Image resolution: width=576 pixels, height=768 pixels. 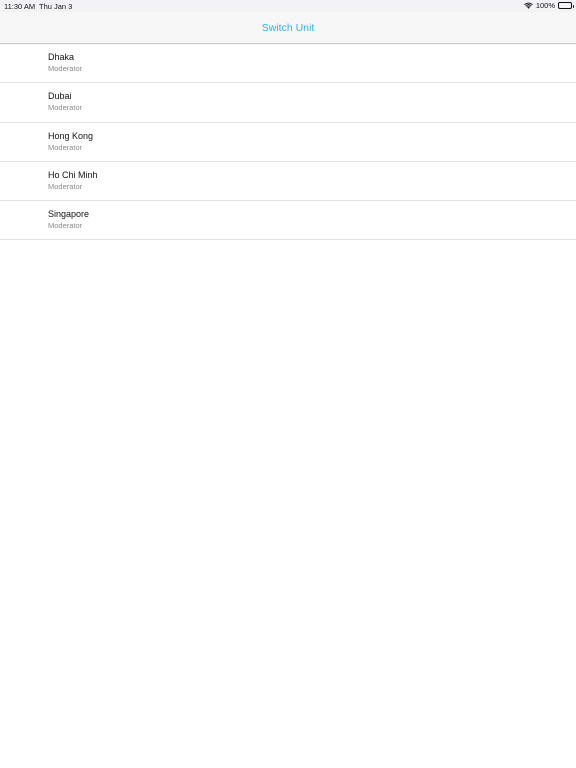 I want to click on unit-name: Singapore, so click(x=69, y=214).